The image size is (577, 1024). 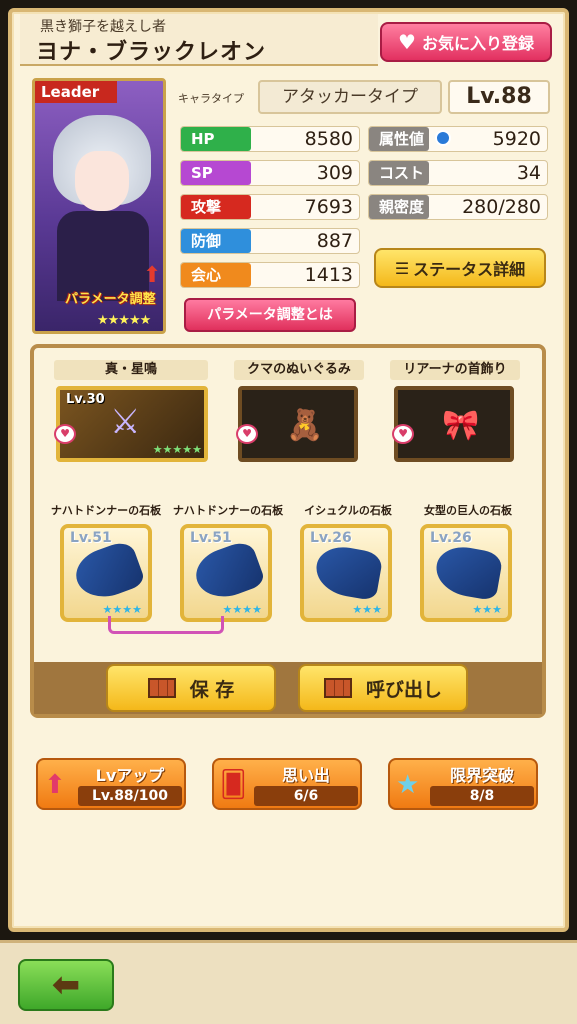 I want to click on stat-cost-value: 34, so click(x=528, y=173).